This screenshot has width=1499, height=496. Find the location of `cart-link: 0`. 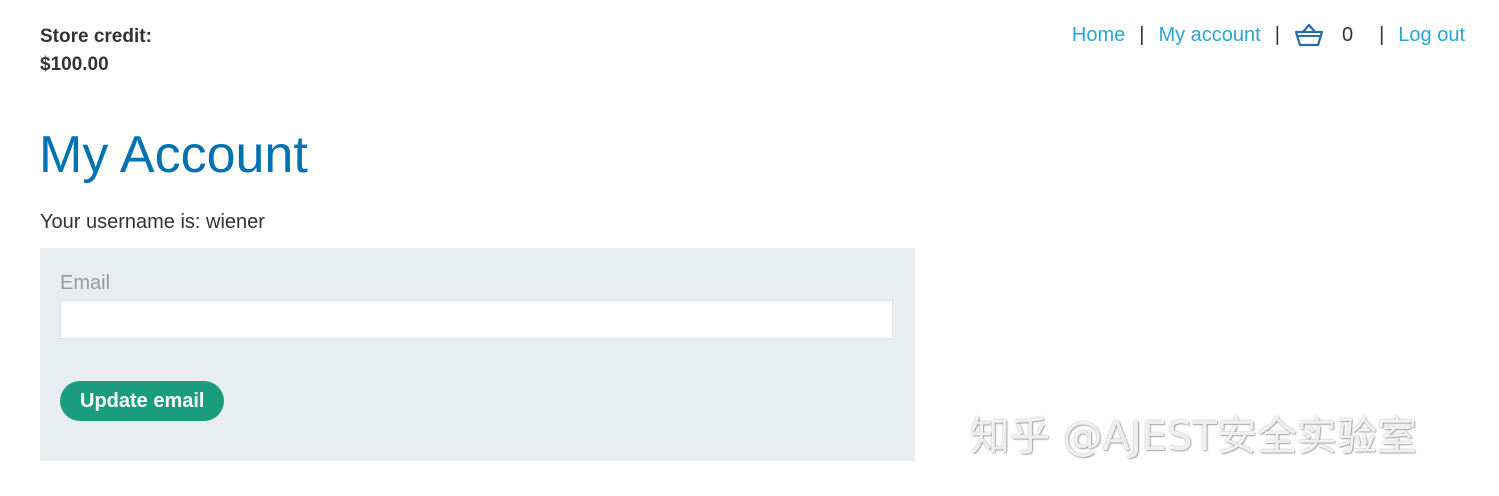

cart-link: 0 is located at coordinates (1329, 35).